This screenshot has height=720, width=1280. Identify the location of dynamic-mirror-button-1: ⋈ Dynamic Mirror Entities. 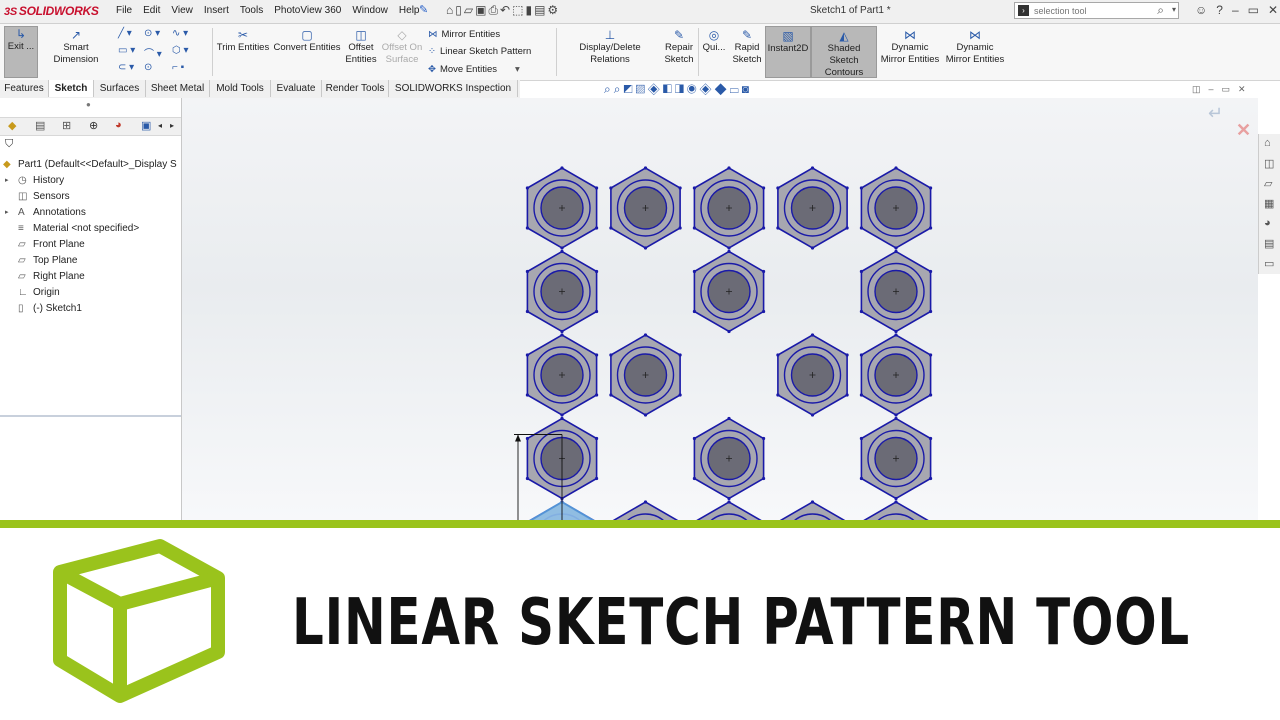
(910, 47).